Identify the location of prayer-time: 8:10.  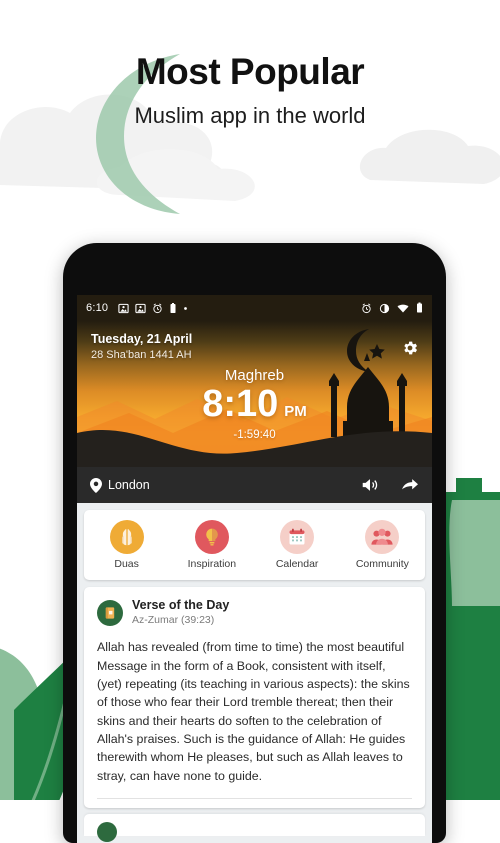
(240, 404).